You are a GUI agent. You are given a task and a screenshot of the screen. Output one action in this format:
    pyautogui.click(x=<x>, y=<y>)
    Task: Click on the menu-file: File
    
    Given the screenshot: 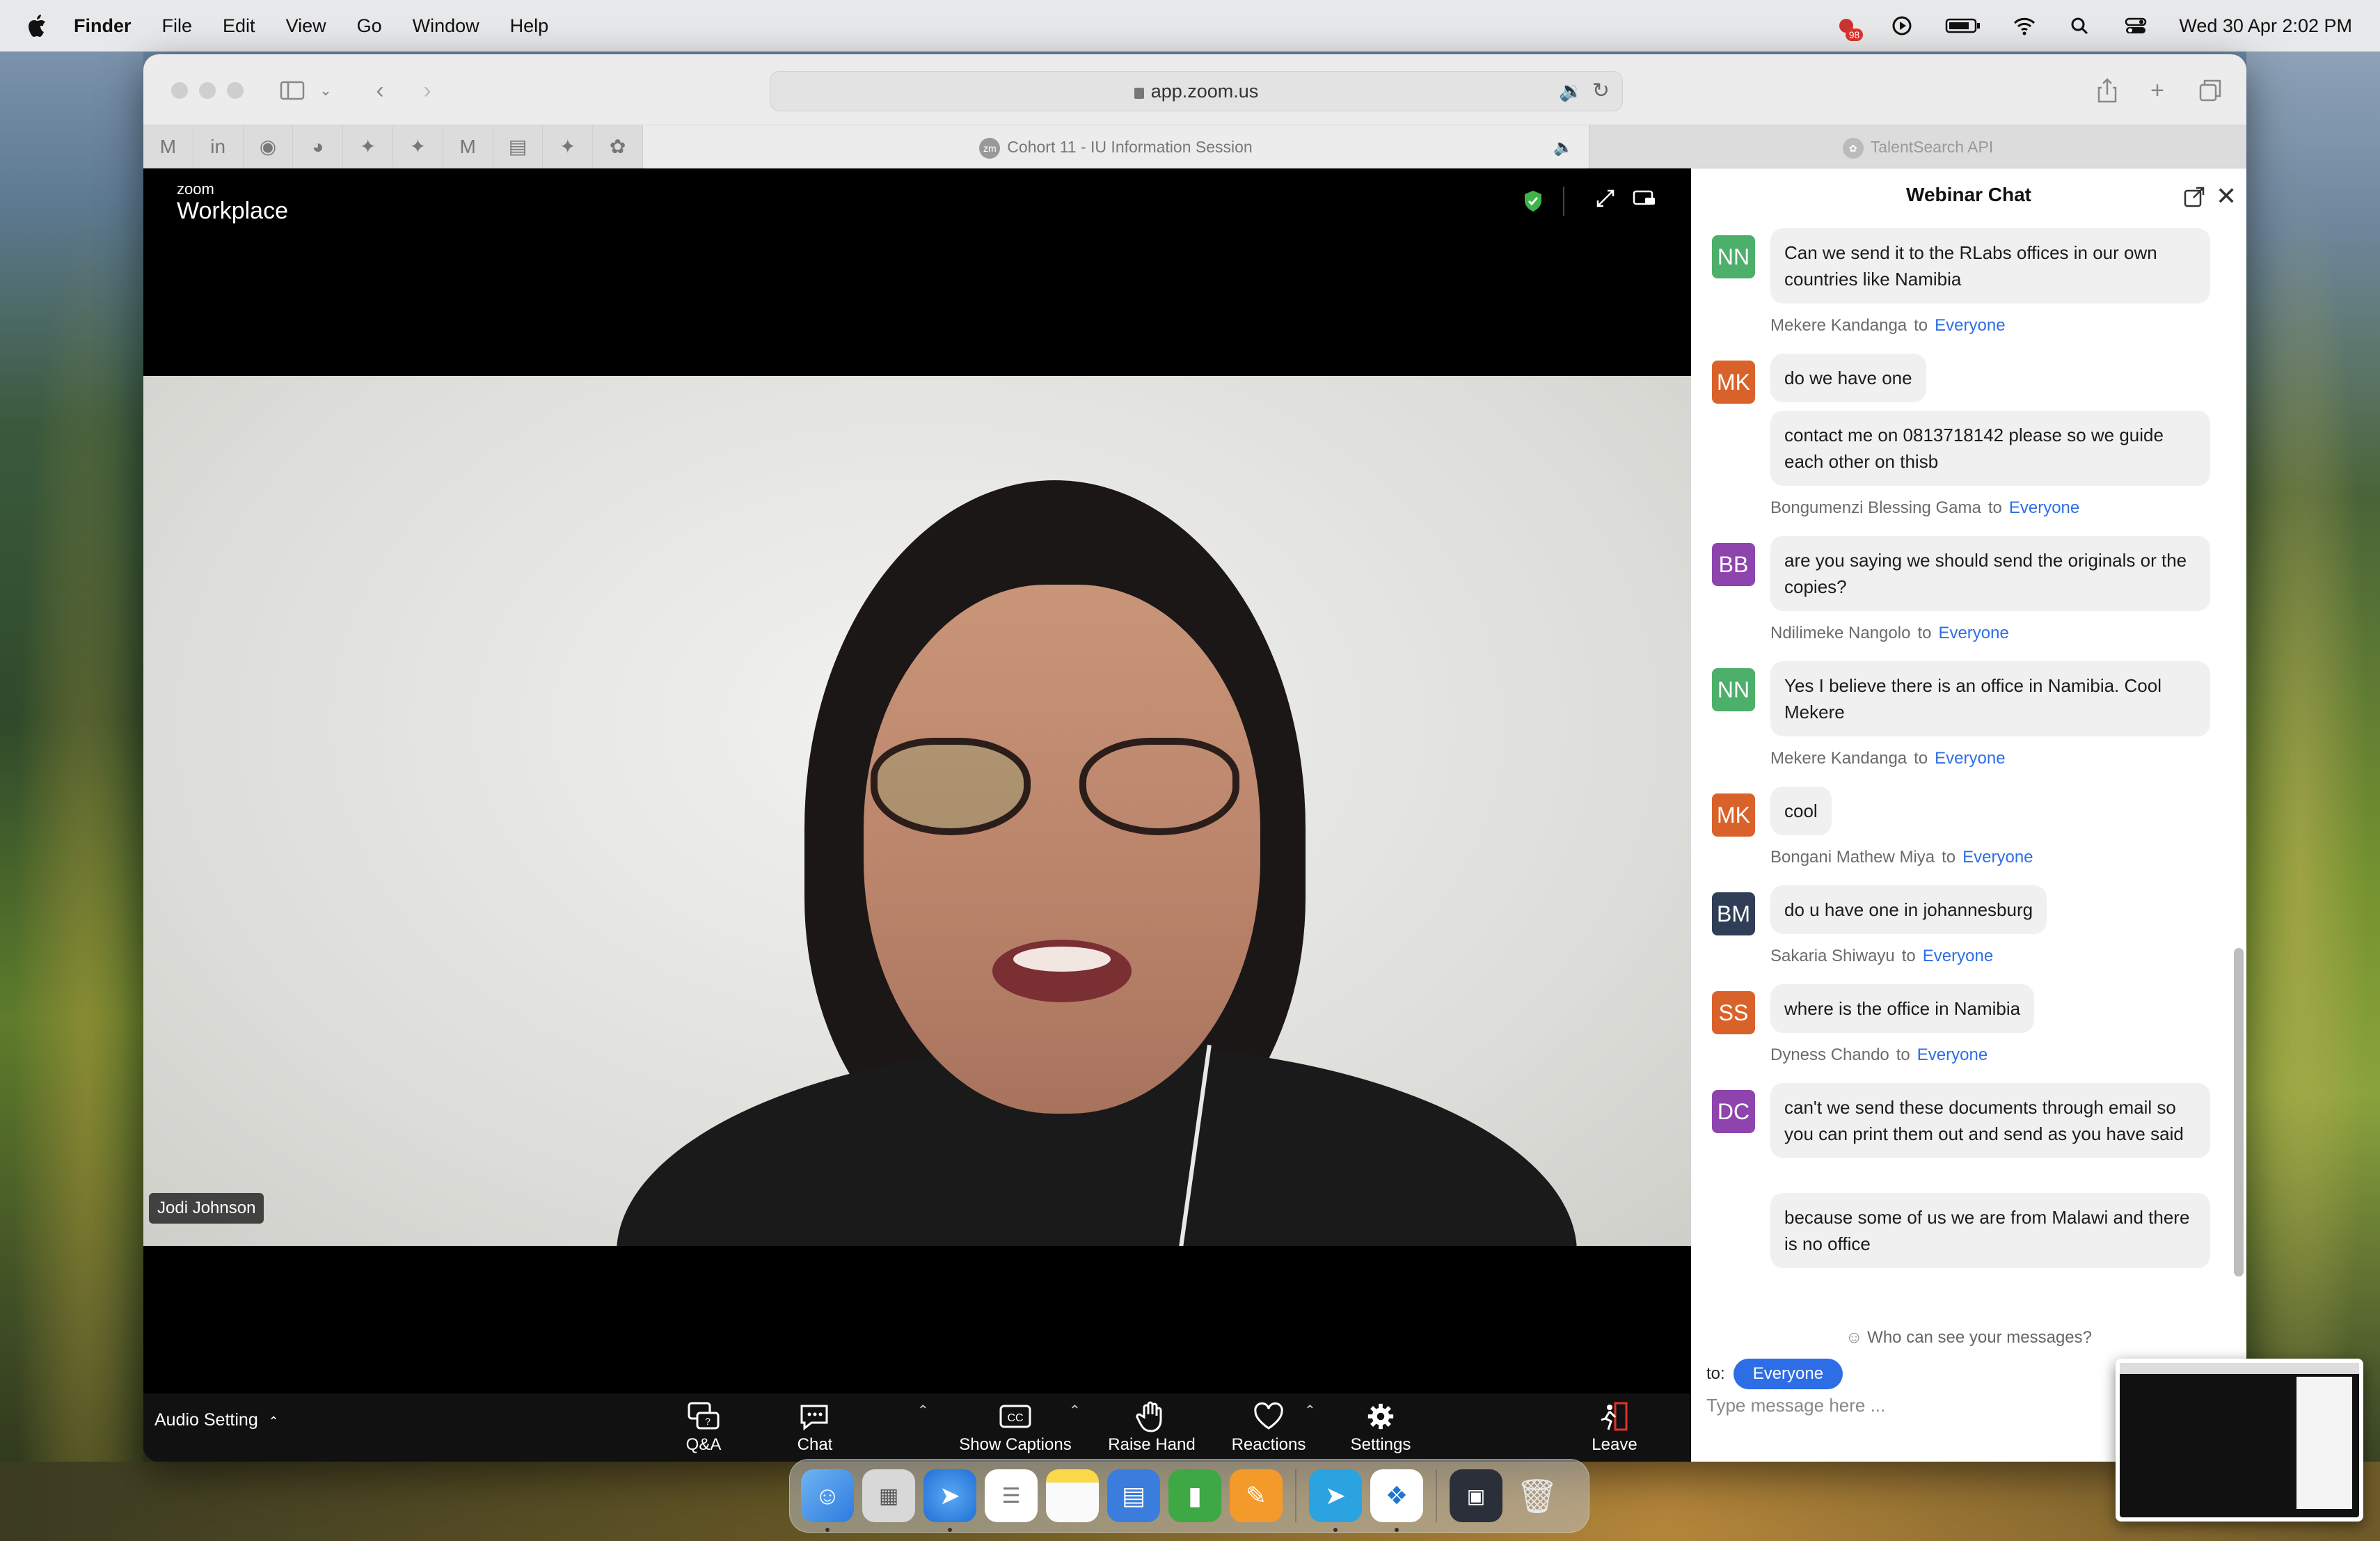 What is the action you would take?
    pyautogui.click(x=177, y=26)
    